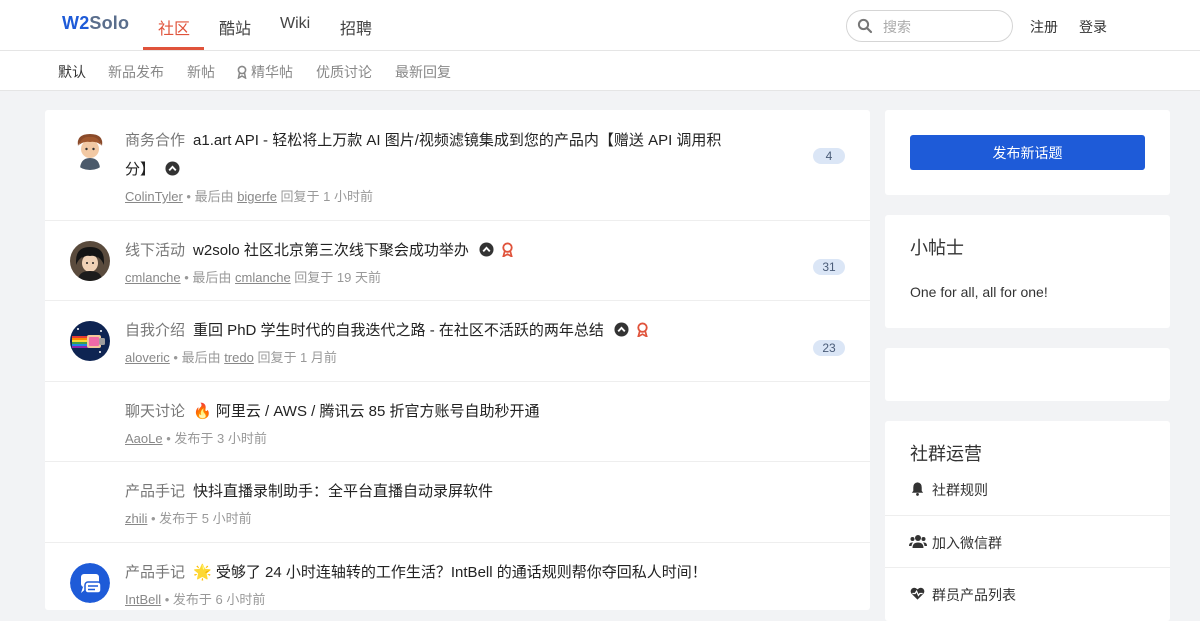 The image size is (1200, 621). What do you see at coordinates (195, 599) in the screenshot?
I see `topic-meta: IntBell • 发布于 6 小时前` at bounding box center [195, 599].